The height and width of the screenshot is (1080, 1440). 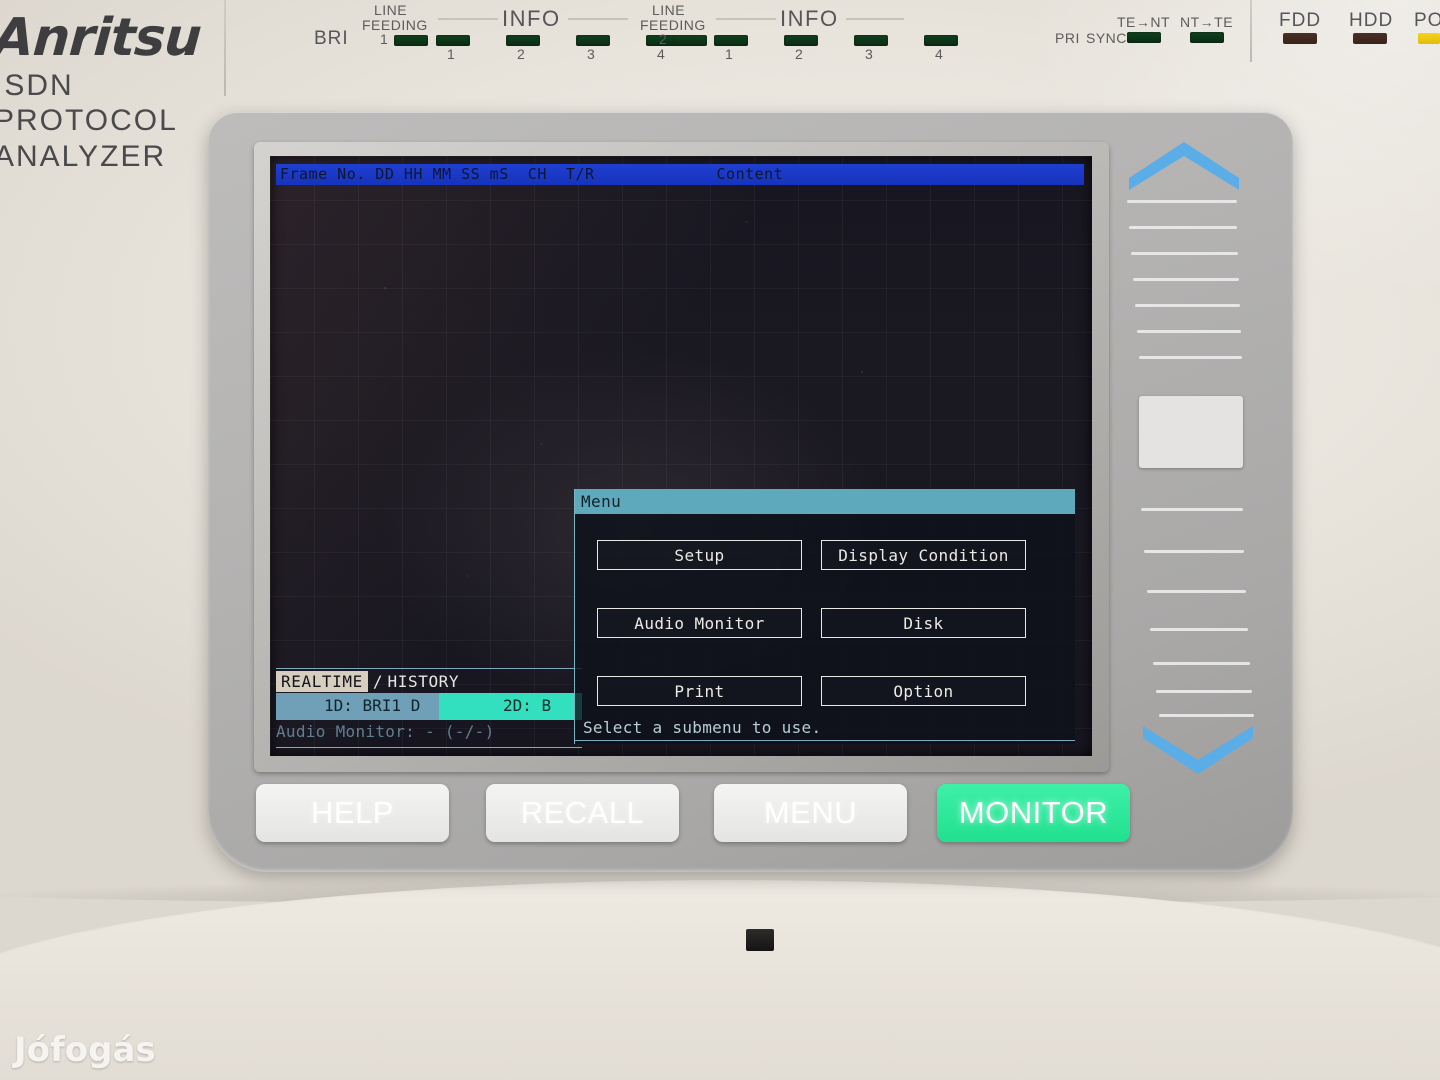 I want to click on line-feeding-2-label-bottom: FEEDING, so click(x=673, y=25).